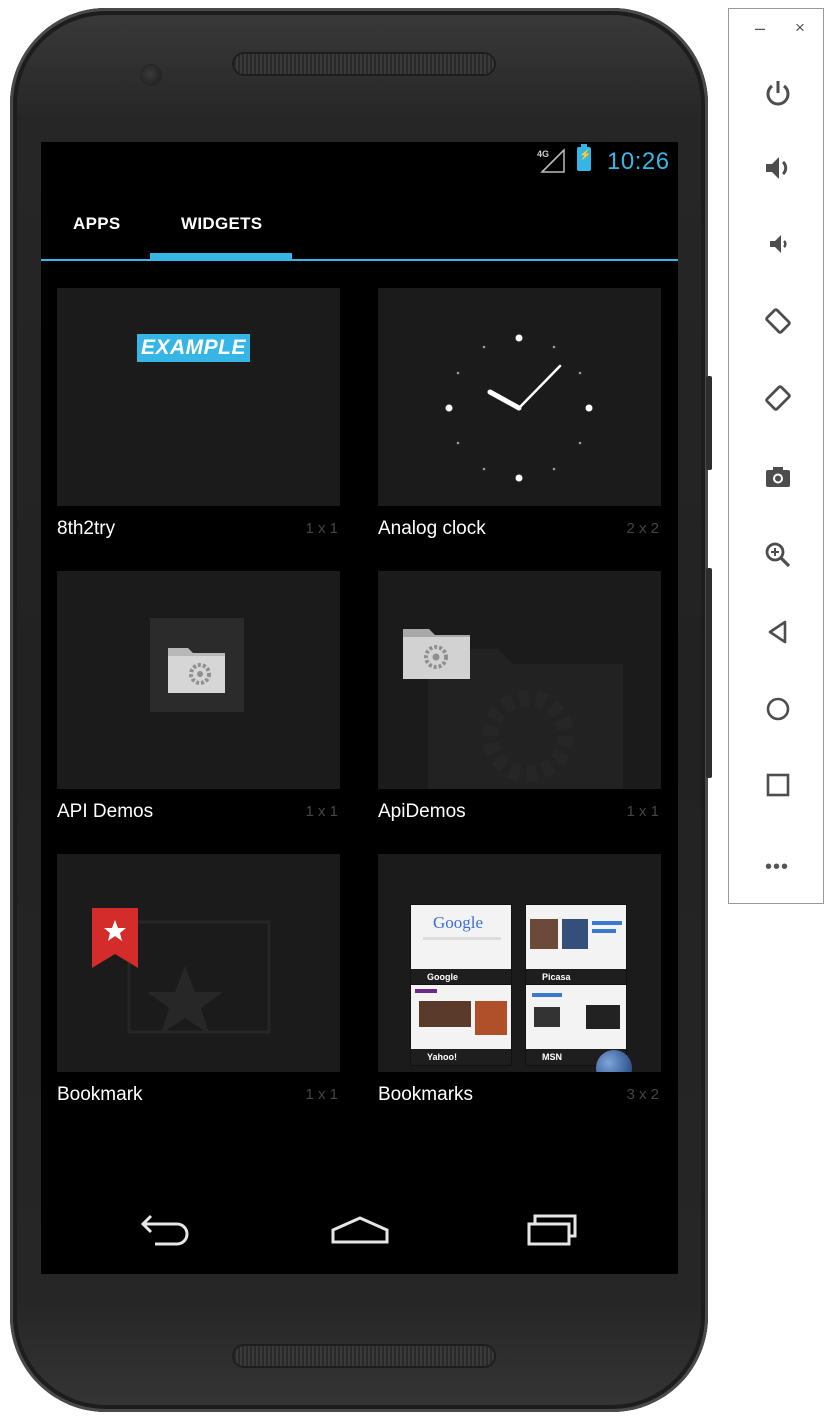 This screenshot has width=828, height=1418. Describe the element at coordinates (642, 1094) in the screenshot. I see `widget-size: 3 x 2` at that location.